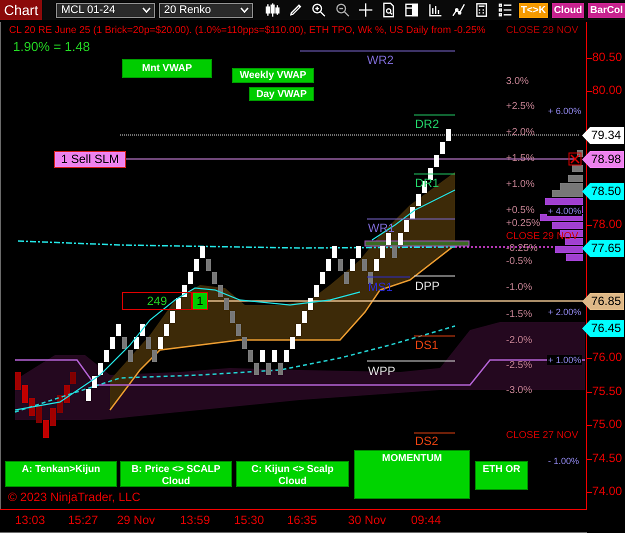 The width and height of the screenshot is (625, 533). What do you see at coordinates (436, 10) in the screenshot?
I see `bar-data-icon` at bounding box center [436, 10].